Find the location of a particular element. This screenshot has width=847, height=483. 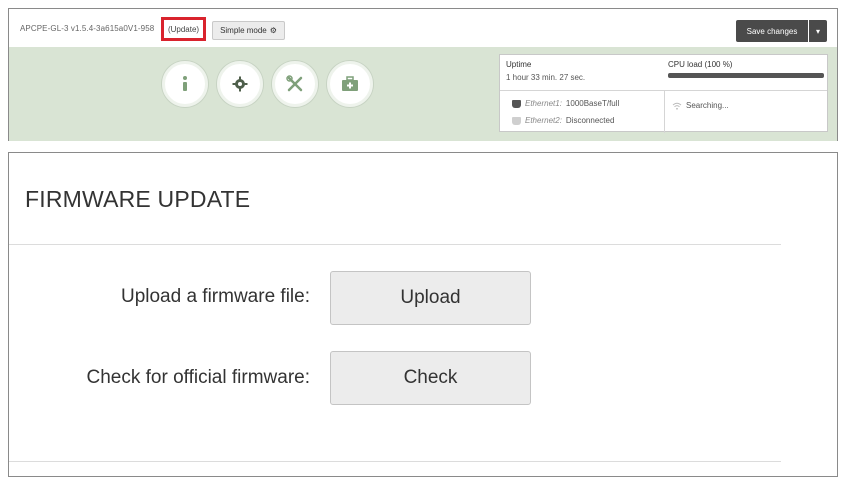

status-button is located at coordinates (185, 84).